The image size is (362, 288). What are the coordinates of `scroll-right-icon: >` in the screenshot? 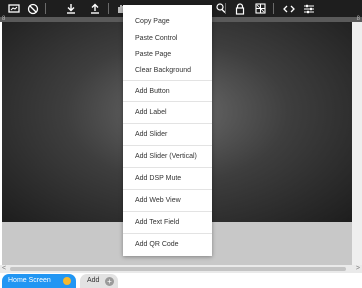 It's located at (358, 269).